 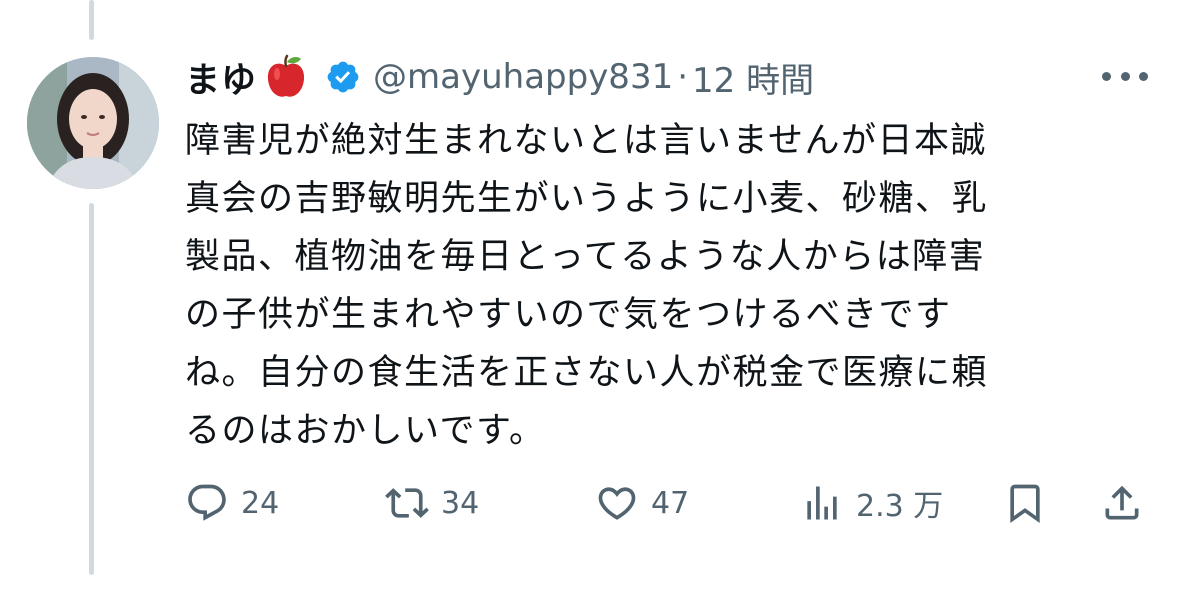 I want to click on tweet-actions: 24 34 47 2.3 万, so click(x=667, y=503).